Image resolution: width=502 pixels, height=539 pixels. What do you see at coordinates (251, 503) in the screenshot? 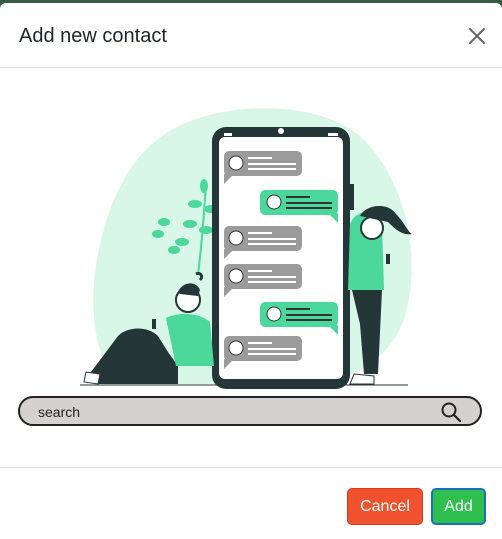
I see `dialog-footer: Cancel Add` at bounding box center [251, 503].